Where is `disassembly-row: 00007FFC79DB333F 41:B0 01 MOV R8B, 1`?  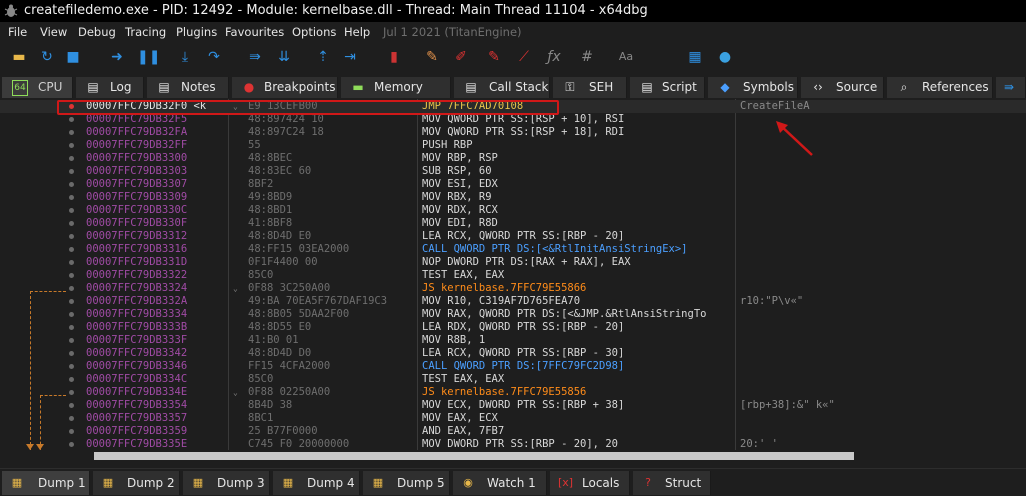 disassembly-row: 00007FFC79DB333F 41:B0 01 MOV R8B, 1 is located at coordinates (513, 340).